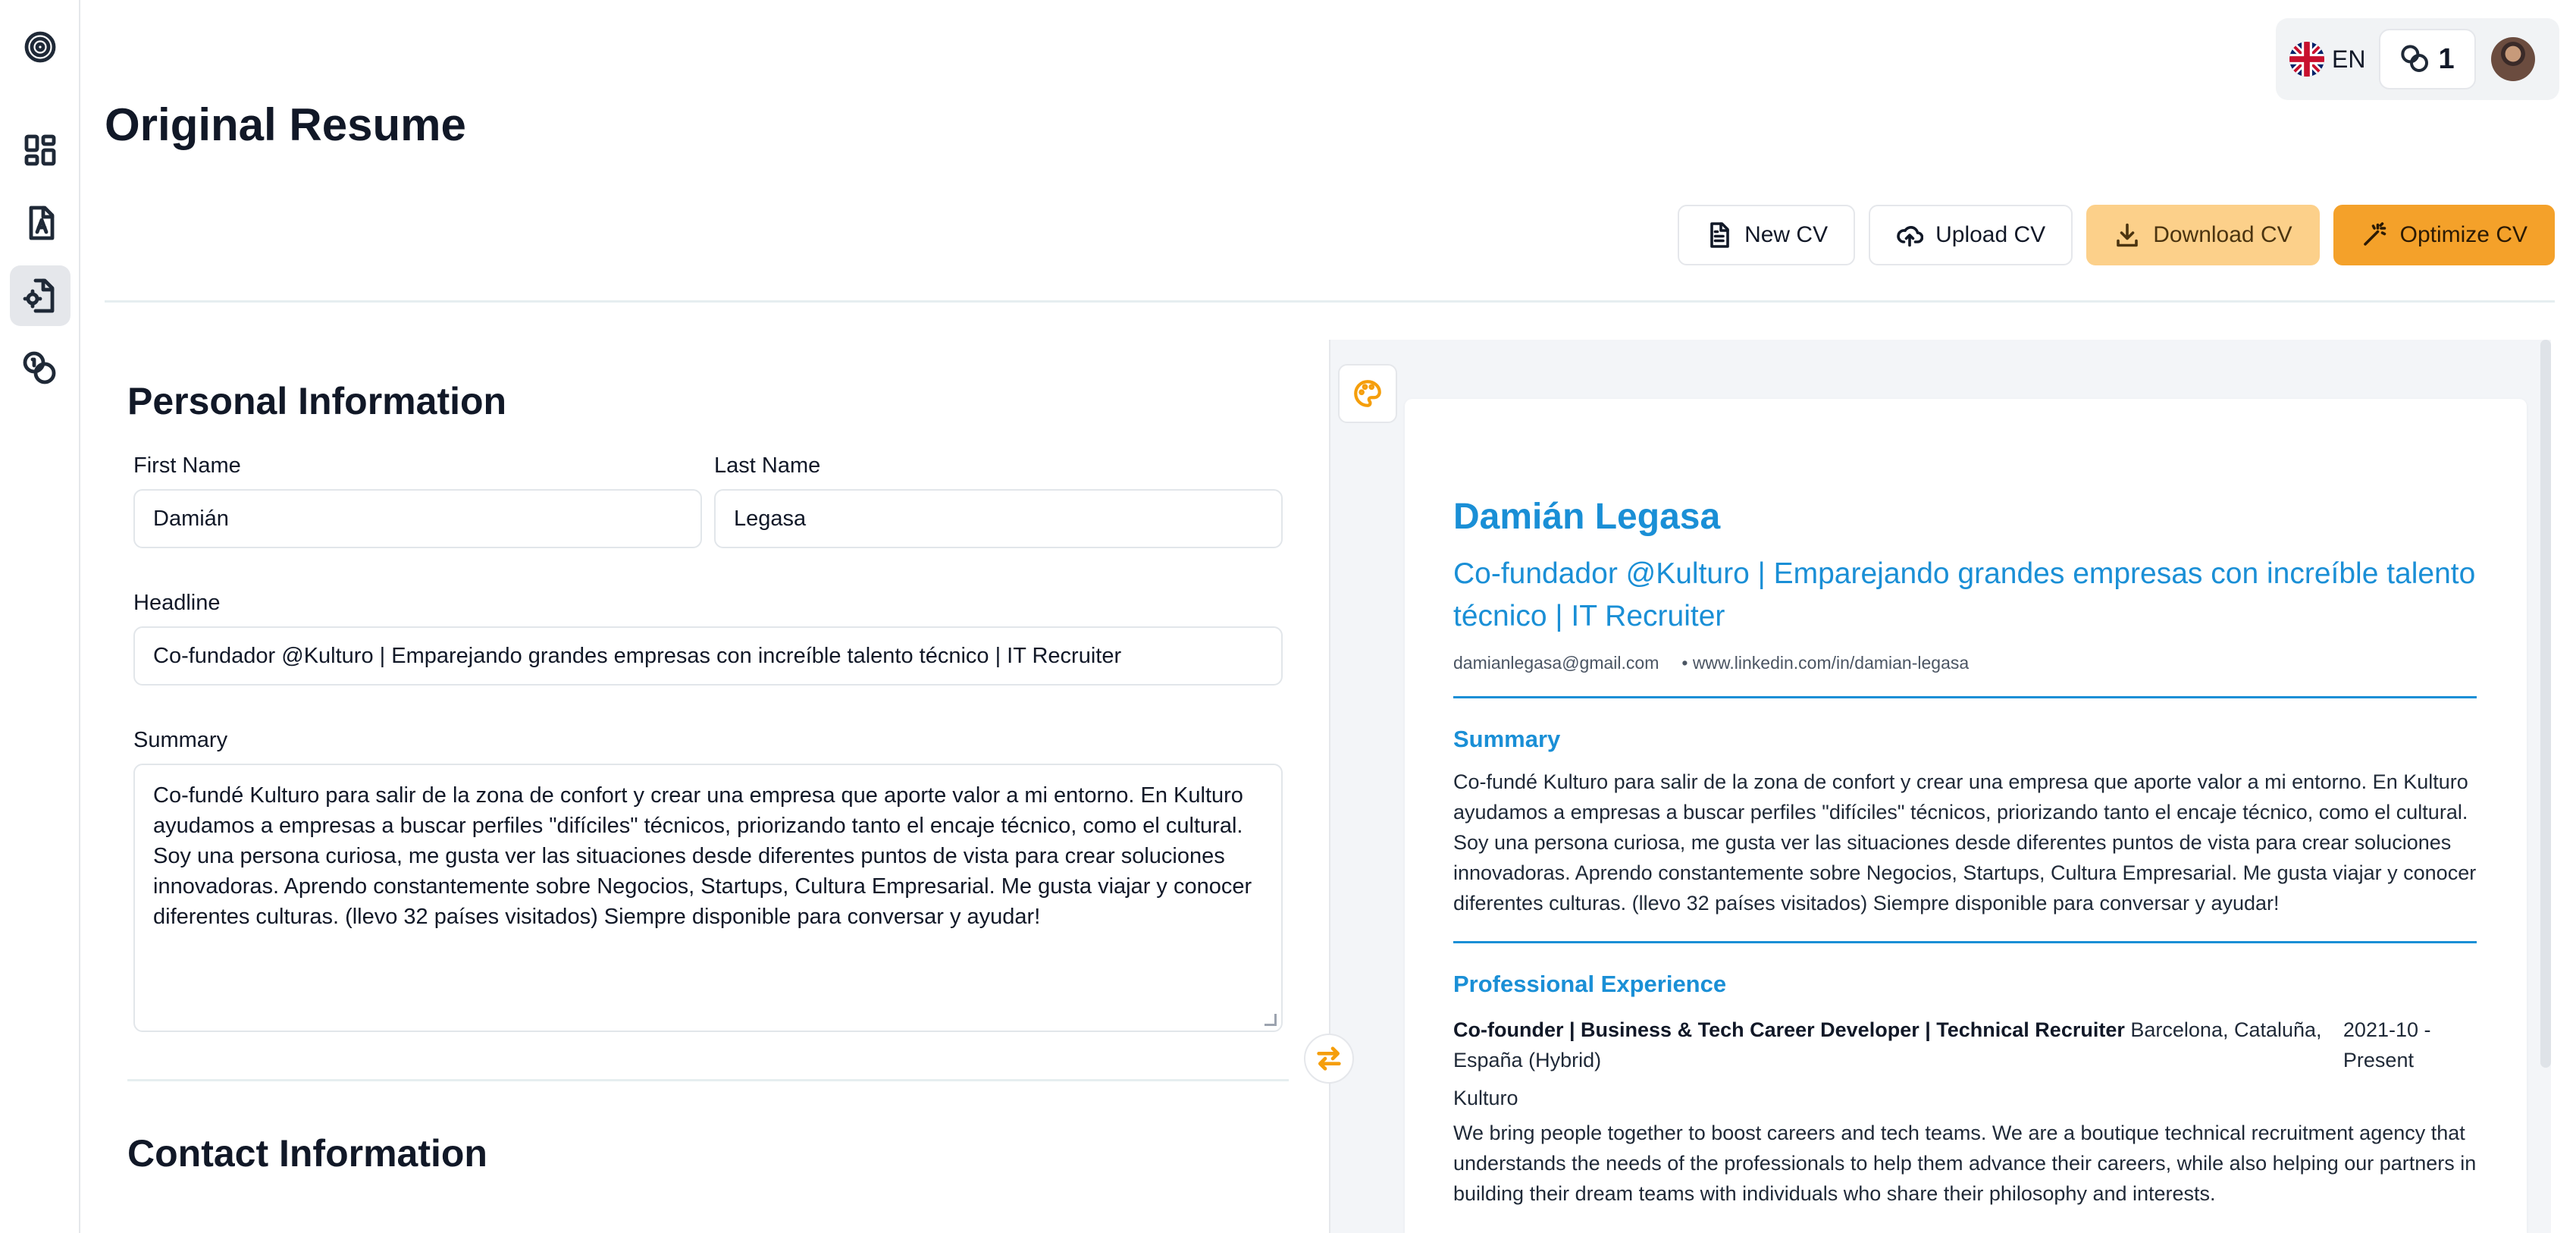 The width and height of the screenshot is (2576, 1233). Describe the element at coordinates (2463, 234) in the screenshot. I see `optimize-cv-label: Optimize CV` at that location.